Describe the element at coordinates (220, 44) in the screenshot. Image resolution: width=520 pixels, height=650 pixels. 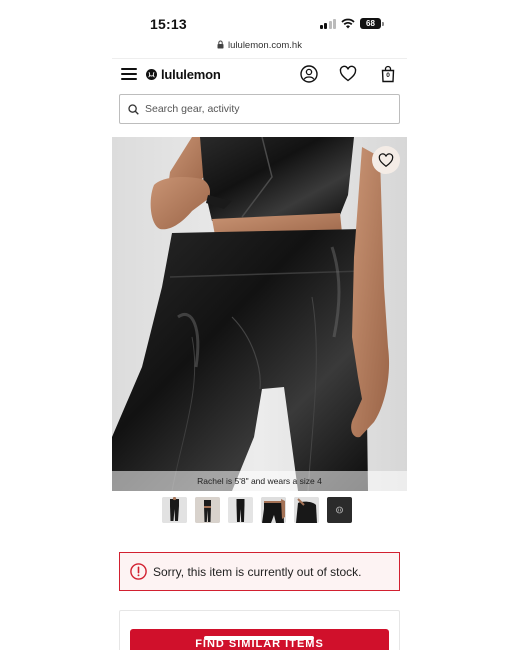
I see `lock-icon` at that location.